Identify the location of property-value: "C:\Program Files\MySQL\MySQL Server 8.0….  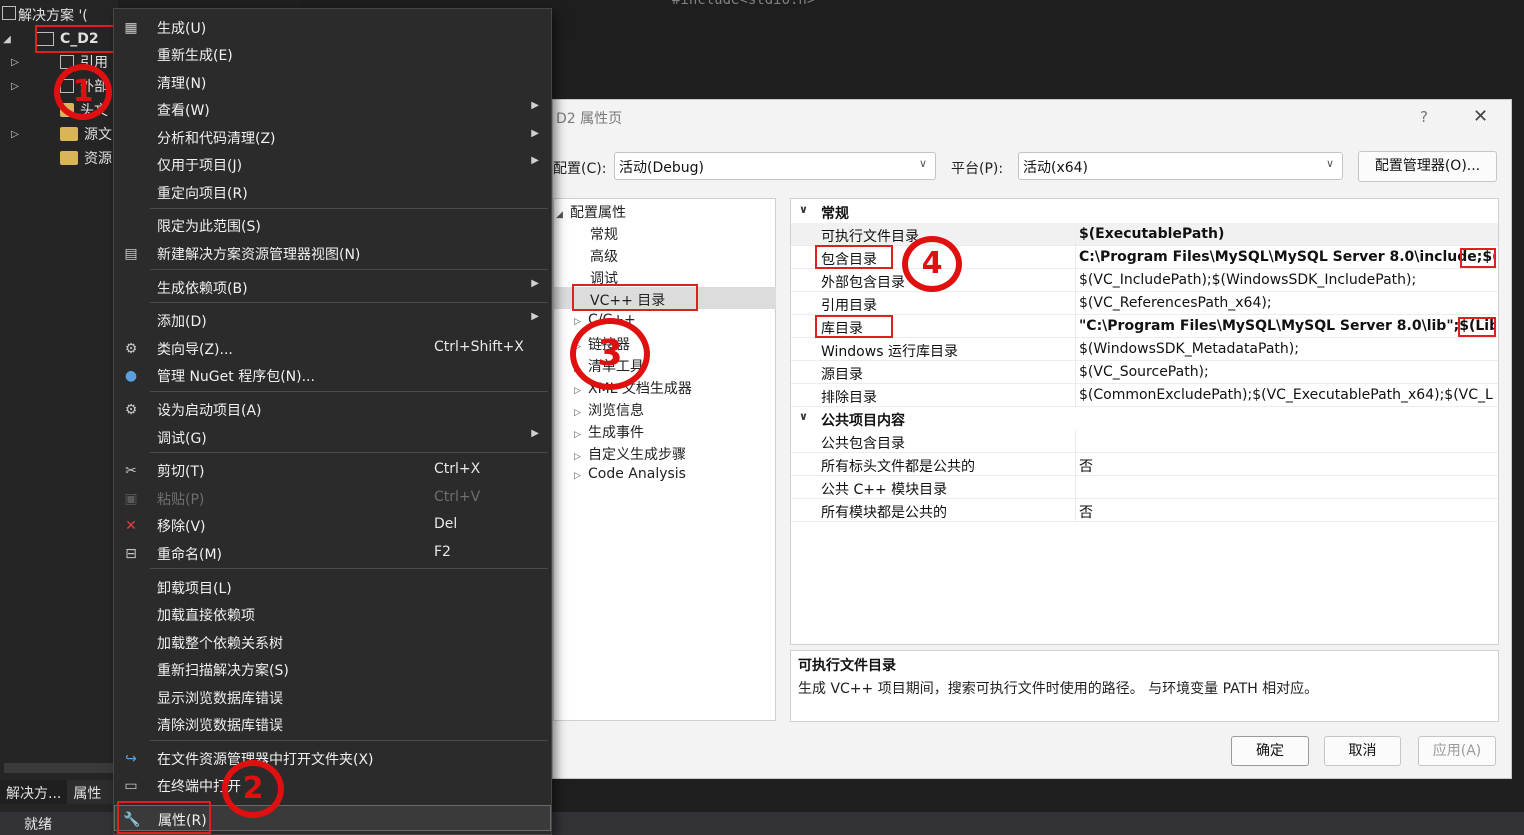
(1287, 326).